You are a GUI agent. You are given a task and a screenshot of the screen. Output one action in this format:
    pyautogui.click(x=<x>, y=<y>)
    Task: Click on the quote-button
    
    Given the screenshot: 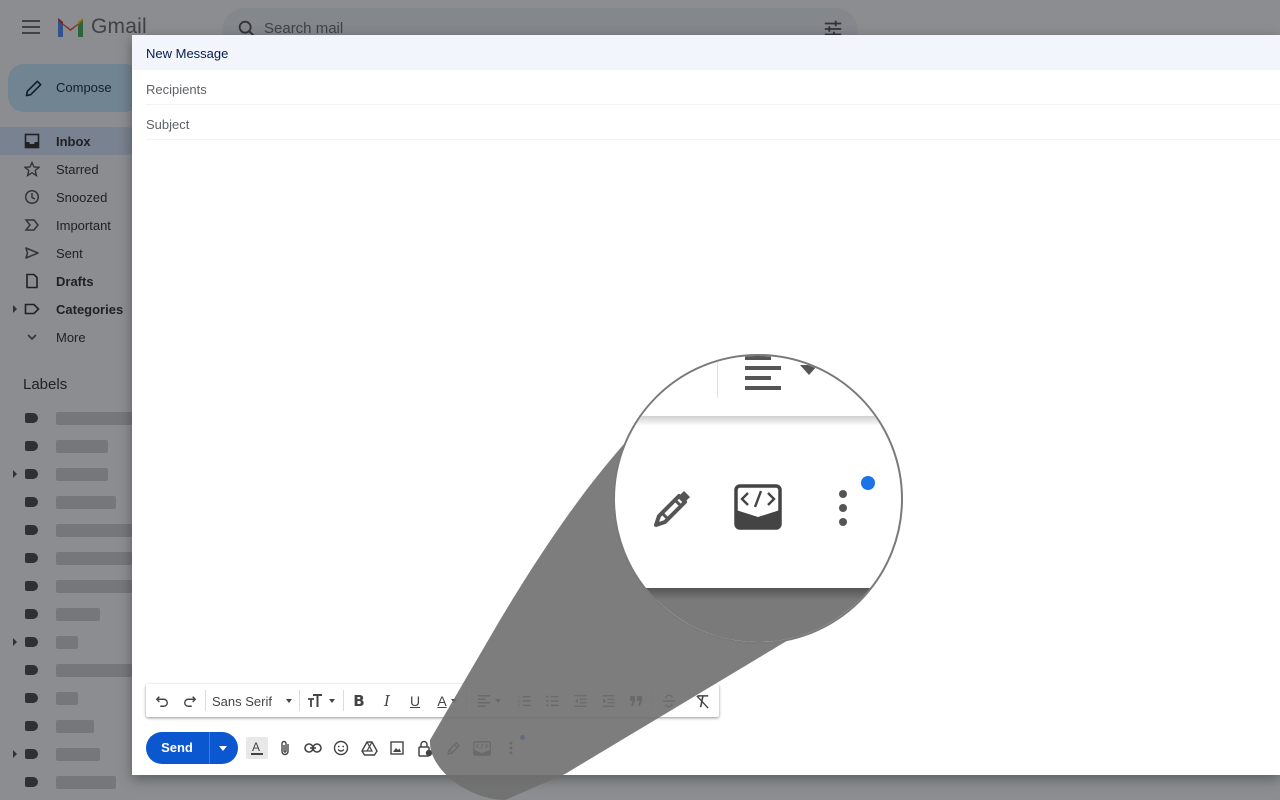 What is the action you would take?
    pyautogui.click(x=636, y=701)
    